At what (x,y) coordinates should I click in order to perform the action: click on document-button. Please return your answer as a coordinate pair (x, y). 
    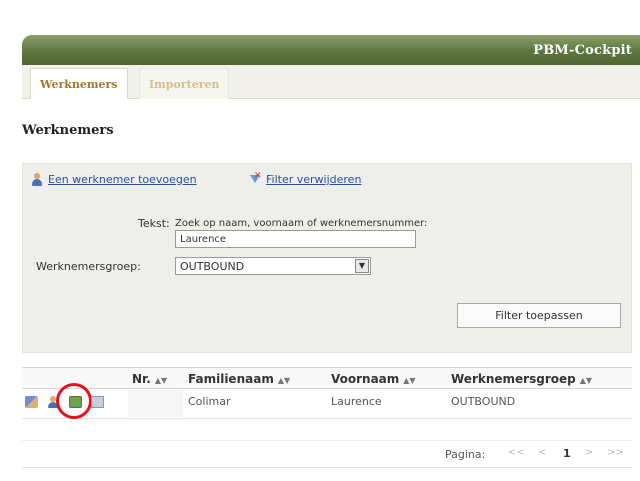
    Looking at the image, I should click on (74, 401).